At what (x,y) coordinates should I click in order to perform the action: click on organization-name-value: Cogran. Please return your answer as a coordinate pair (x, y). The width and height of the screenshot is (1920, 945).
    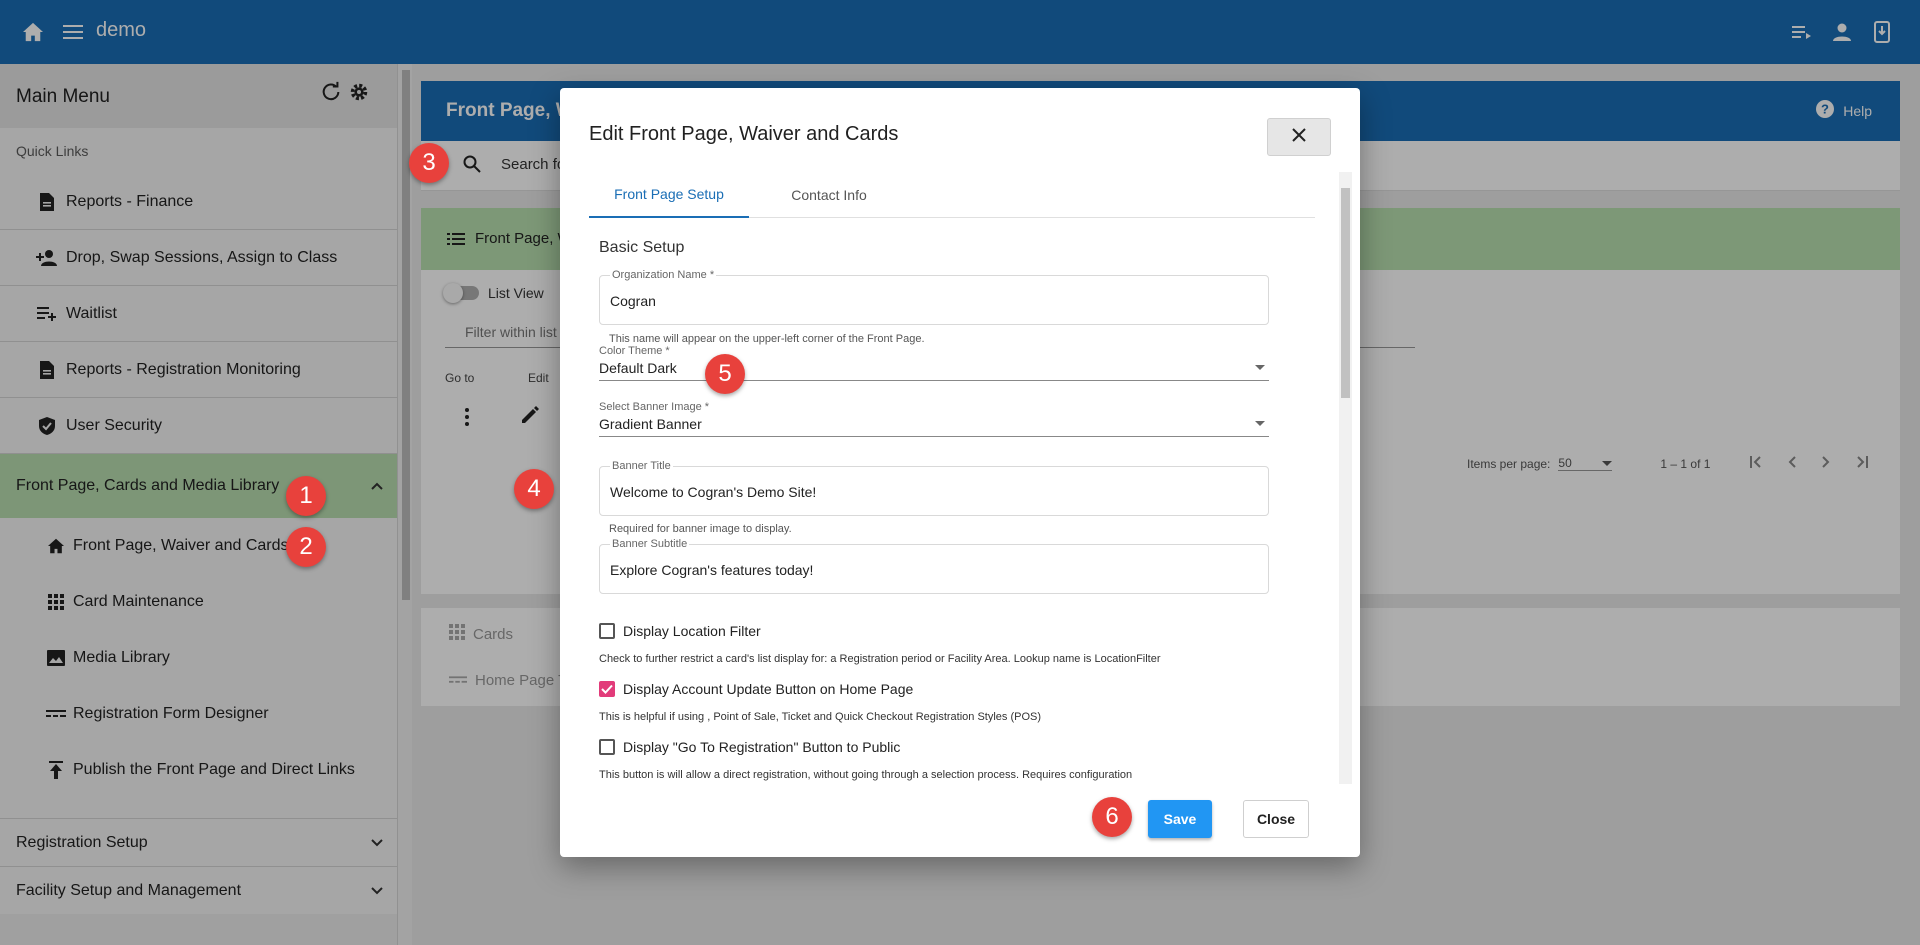
    Looking at the image, I should click on (633, 301).